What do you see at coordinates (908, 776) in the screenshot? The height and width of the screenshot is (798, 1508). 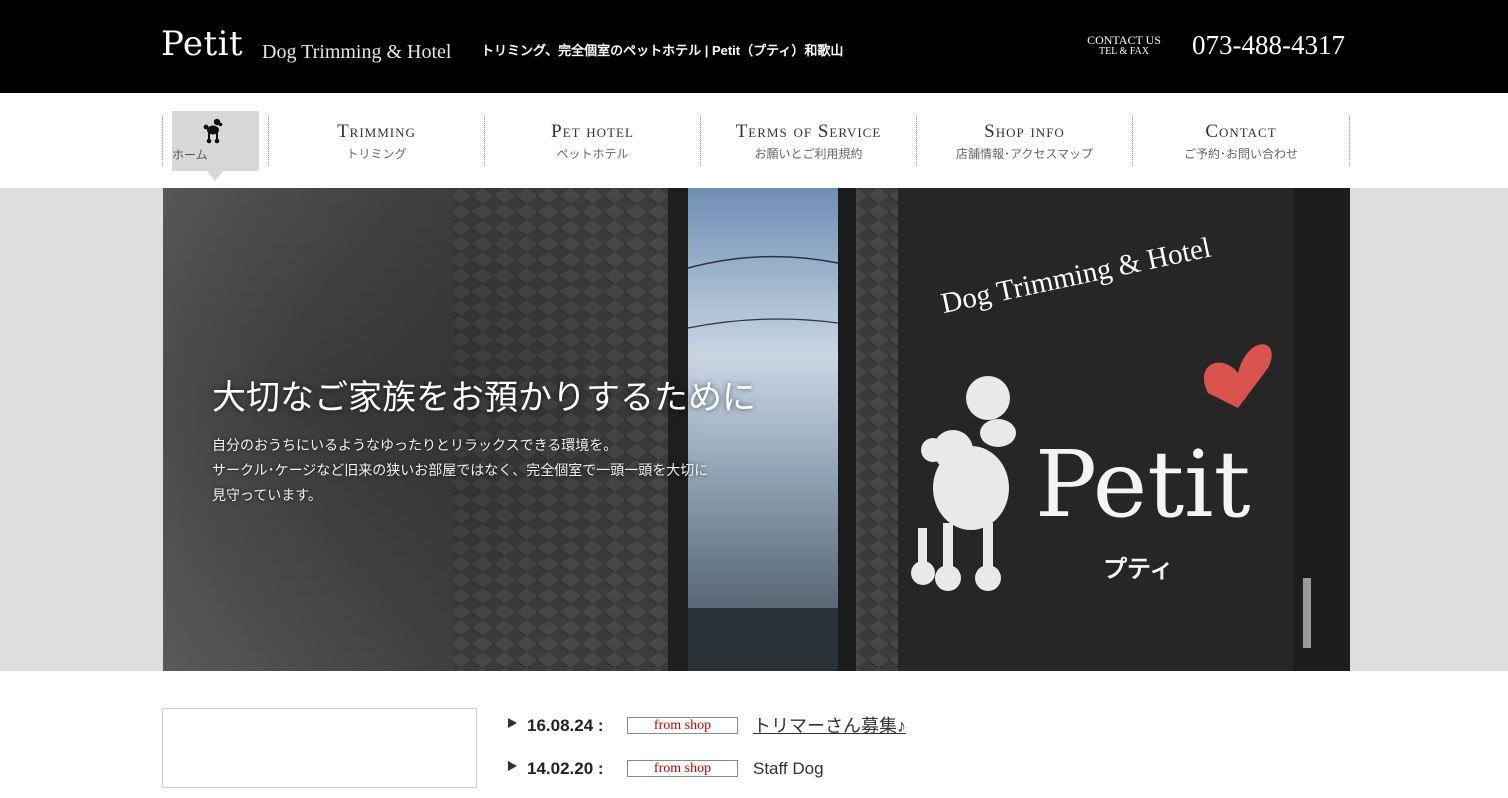 I see `news-item: 14.02.20 : from shop Staff Dog` at bounding box center [908, 776].